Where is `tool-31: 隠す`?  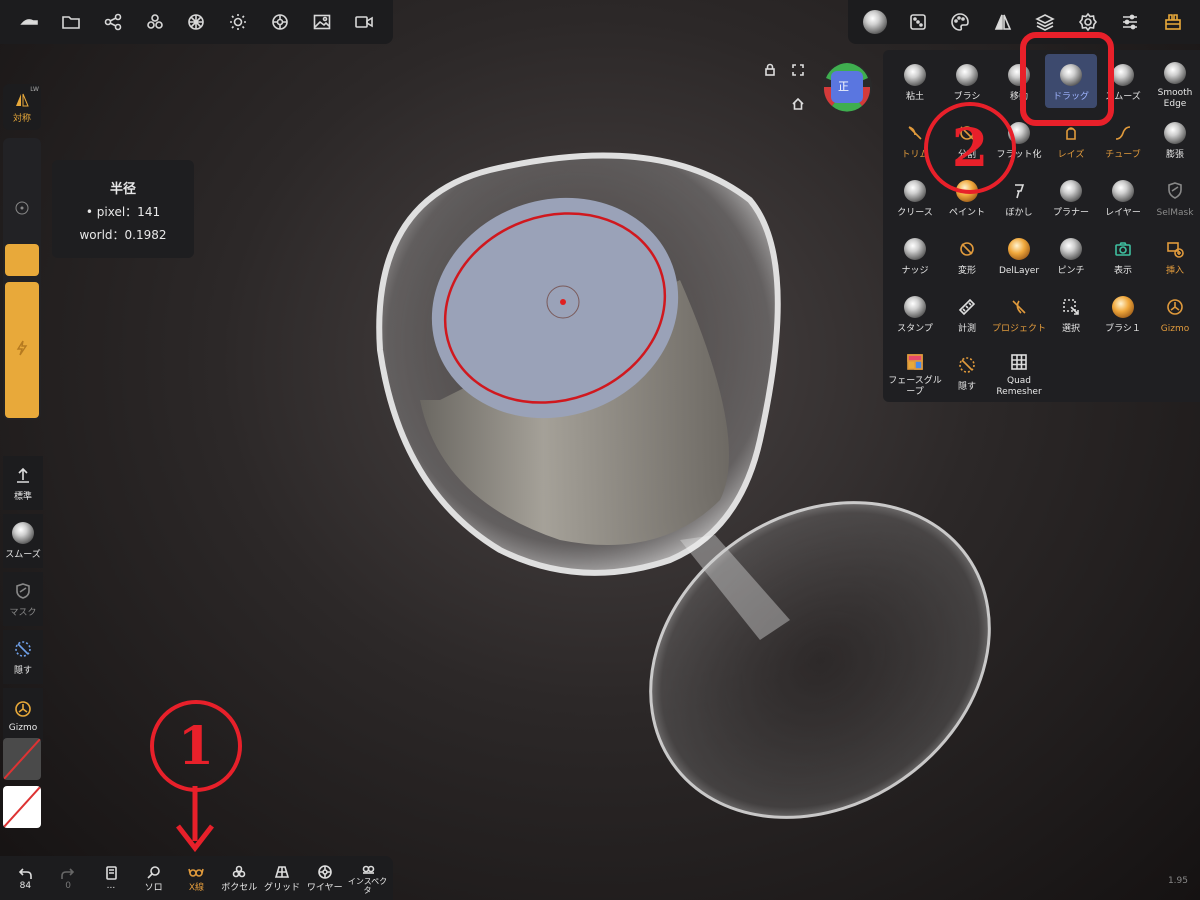 tool-31: 隠す is located at coordinates (967, 371).